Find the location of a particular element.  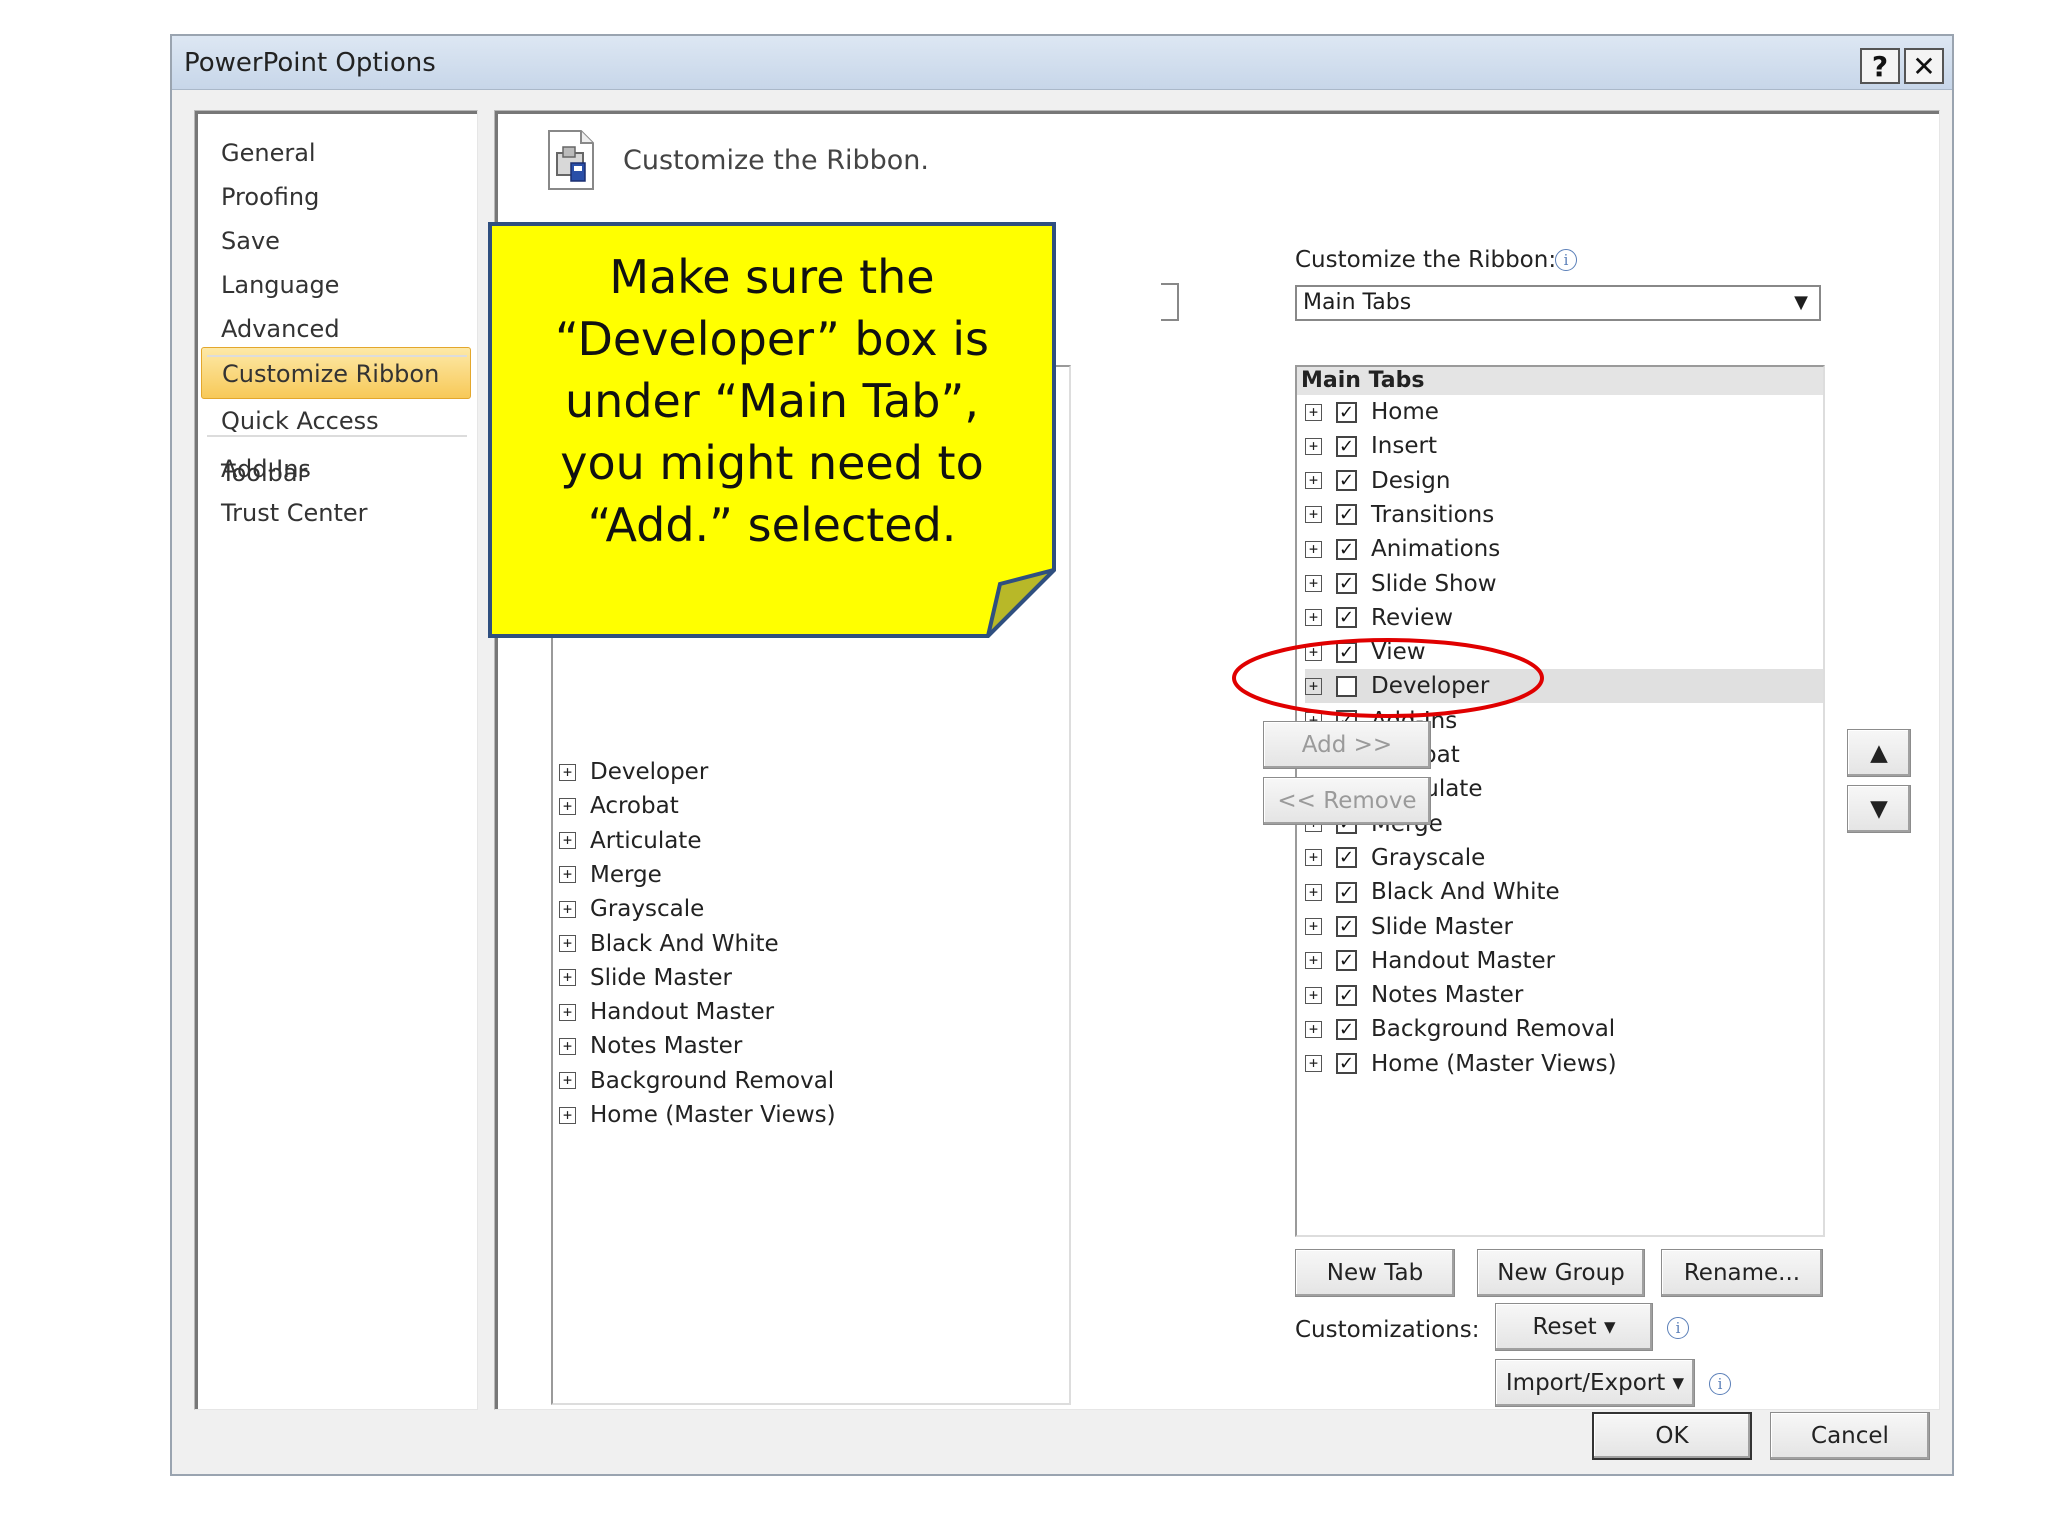

dropdown-value: Main Tabs is located at coordinates (1357, 302).